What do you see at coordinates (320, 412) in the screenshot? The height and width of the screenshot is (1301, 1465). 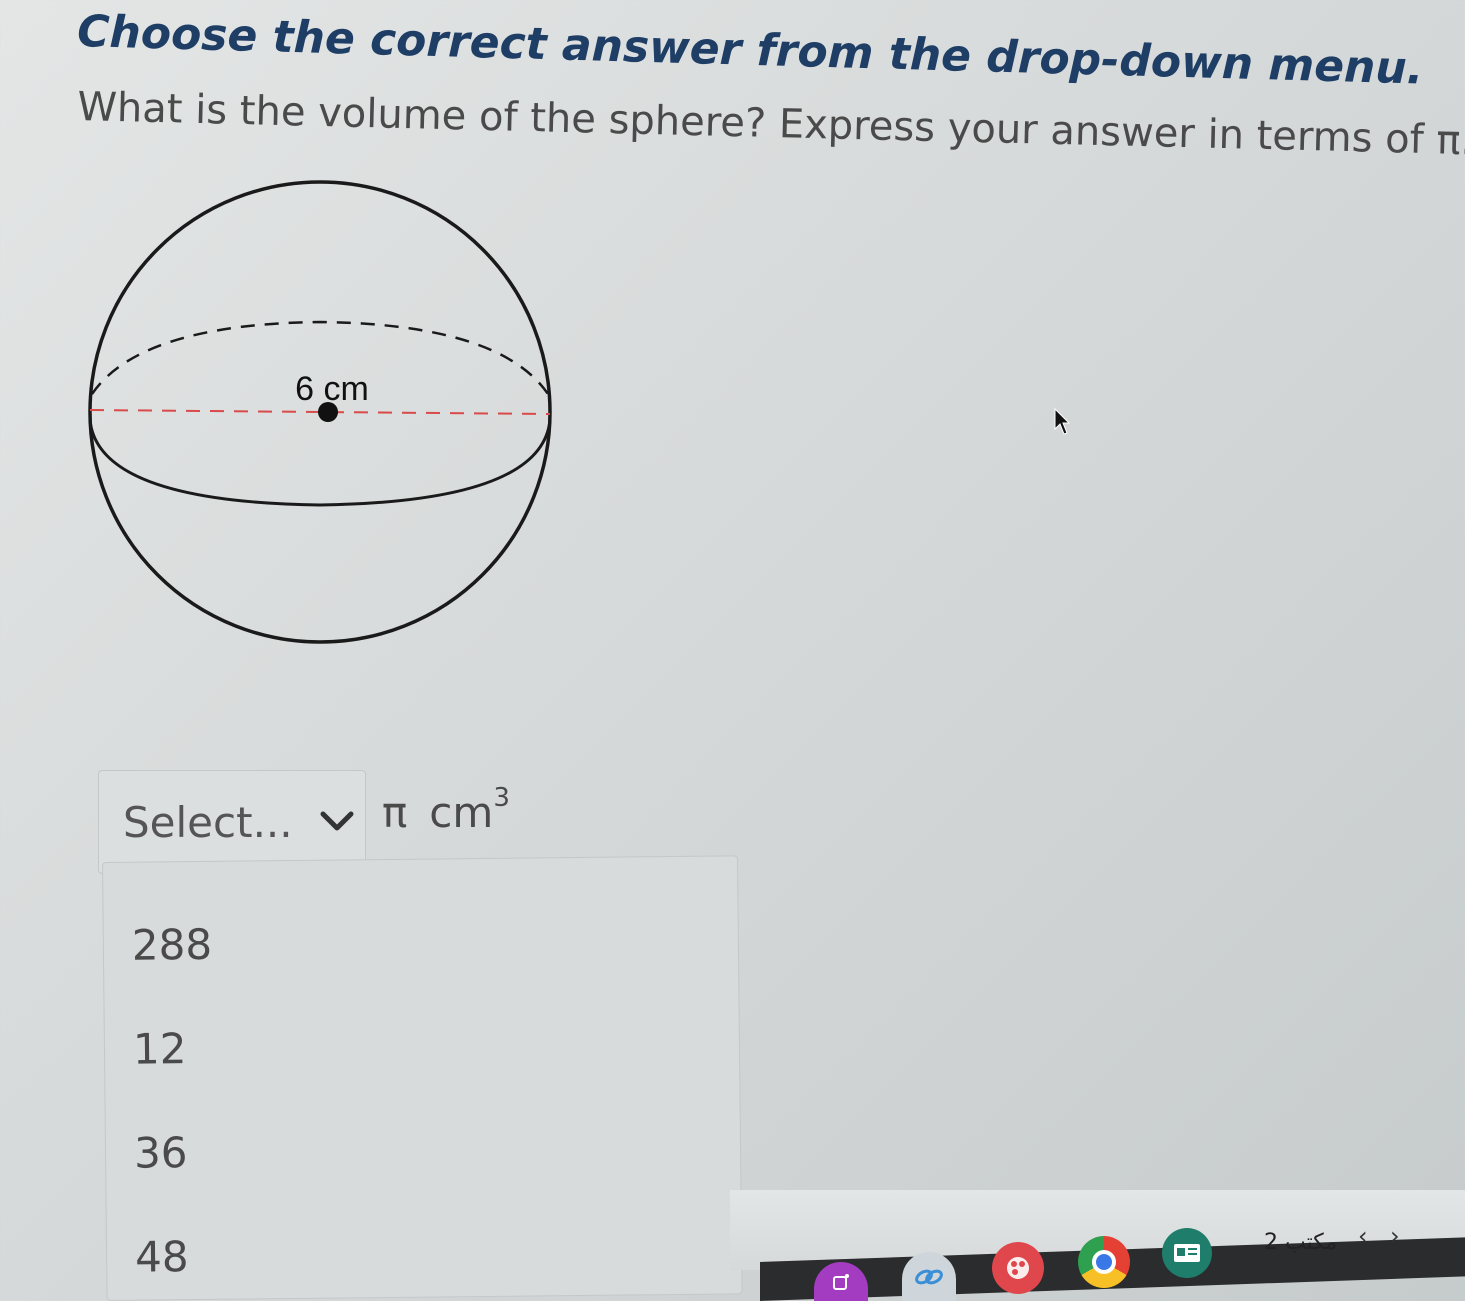 I see `sphere-diagram: 6 cm` at bounding box center [320, 412].